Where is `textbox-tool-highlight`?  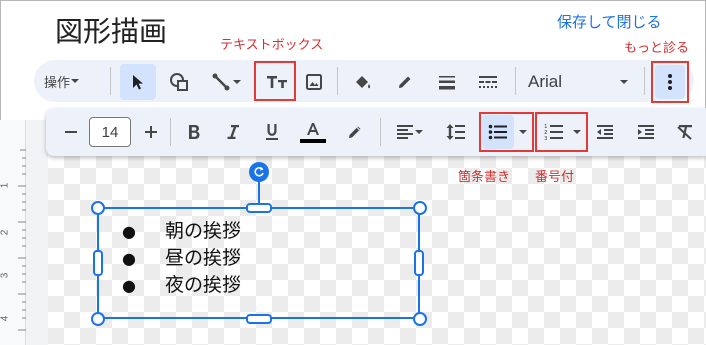 textbox-tool-highlight is located at coordinates (275, 81).